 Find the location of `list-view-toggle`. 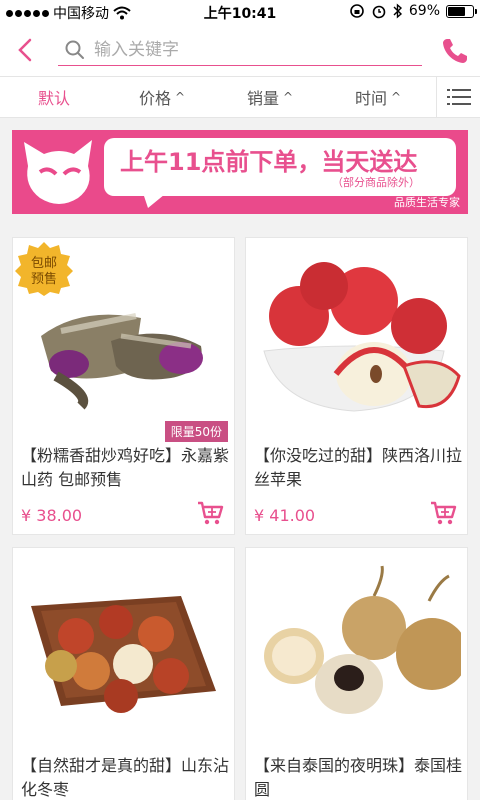

list-view-toggle is located at coordinates (458, 97).